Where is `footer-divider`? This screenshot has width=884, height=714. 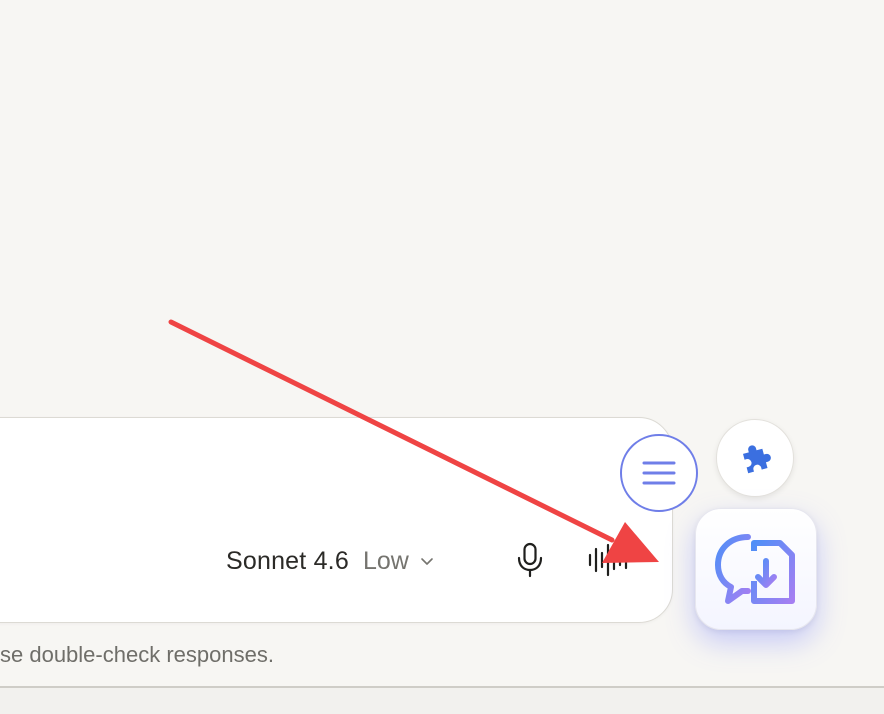
footer-divider is located at coordinates (442, 700).